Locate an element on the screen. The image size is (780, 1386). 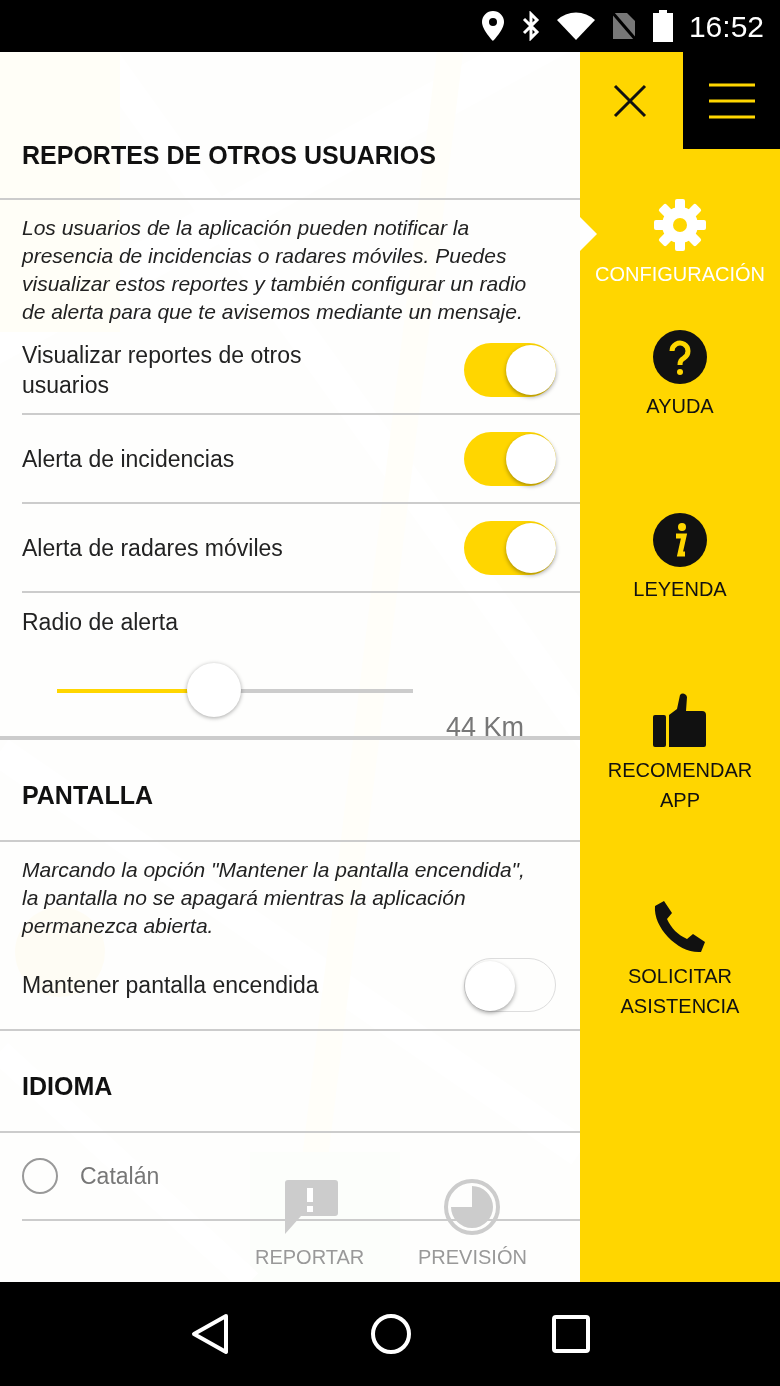
setting-label: Alerta de radares móviles is located at coordinates (152, 548).